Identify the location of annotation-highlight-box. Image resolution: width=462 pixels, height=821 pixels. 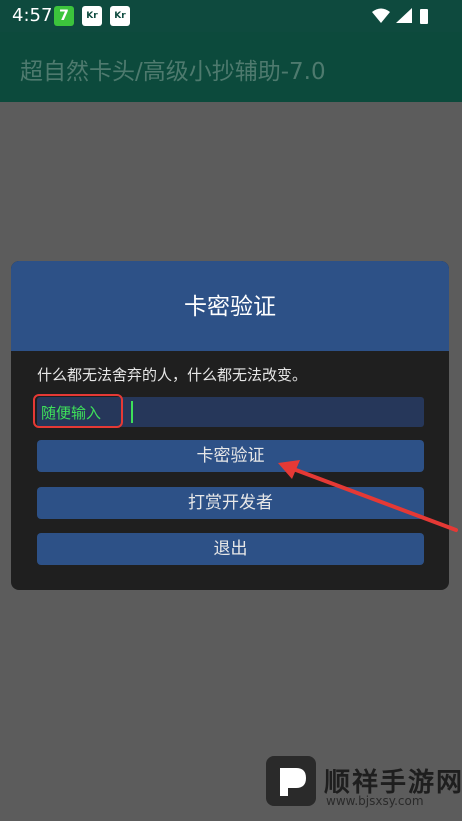
(78, 411).